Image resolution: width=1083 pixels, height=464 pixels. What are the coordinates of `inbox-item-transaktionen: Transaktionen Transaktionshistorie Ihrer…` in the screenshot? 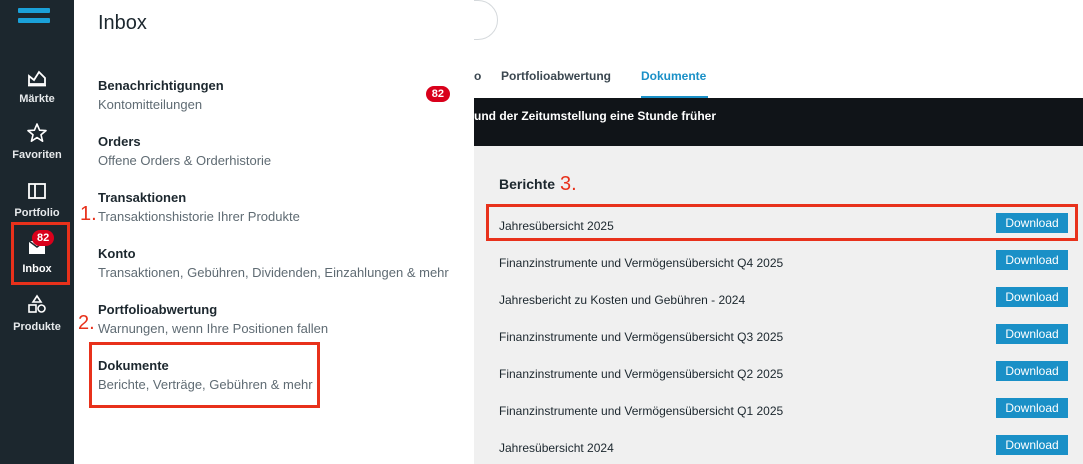 It's located at (278, 207).